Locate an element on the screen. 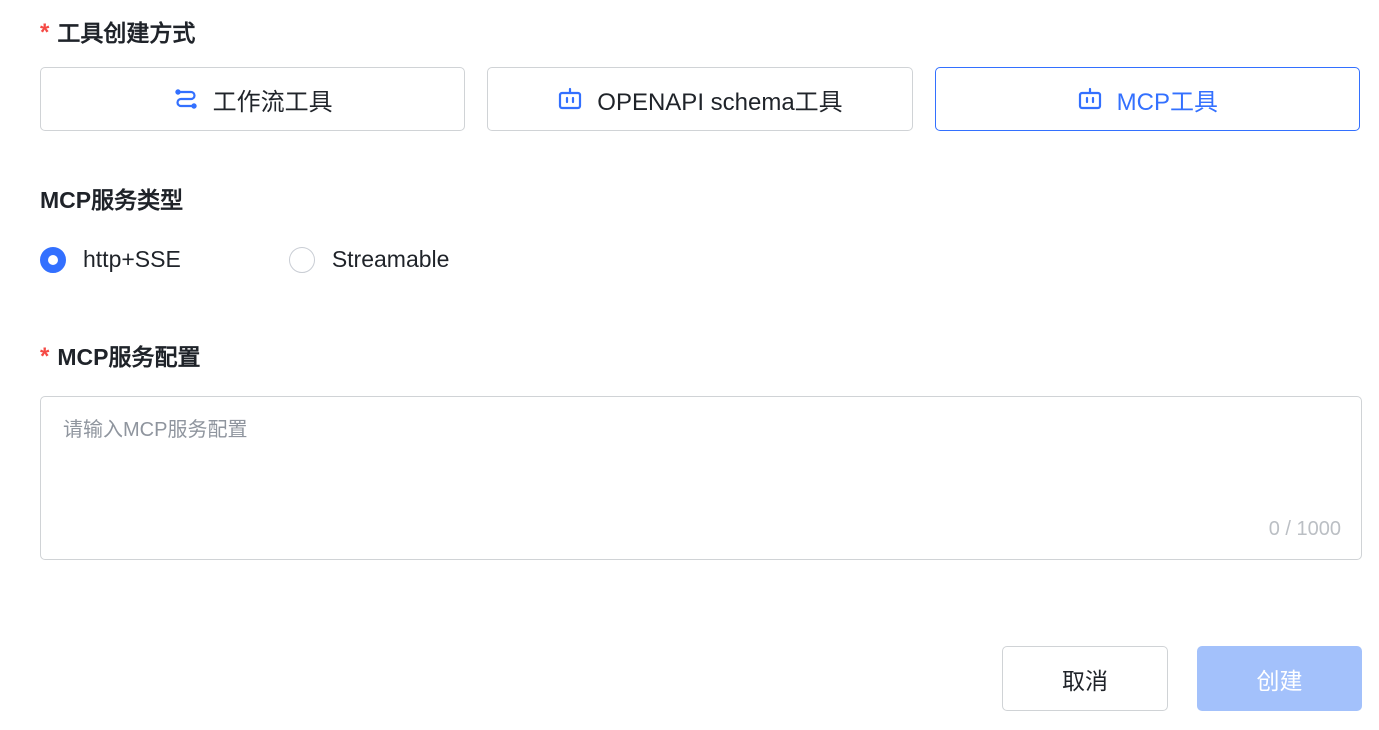 This screenshot has height=730, width=1379. method-option-mcp: MCP工具 is located at coordinates (1147, 99).